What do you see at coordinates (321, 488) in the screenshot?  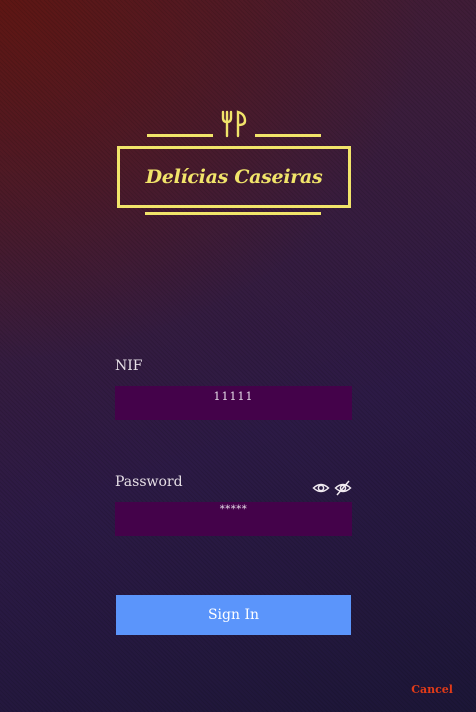 I see `eye-icon` at bounding box center [321, 488].